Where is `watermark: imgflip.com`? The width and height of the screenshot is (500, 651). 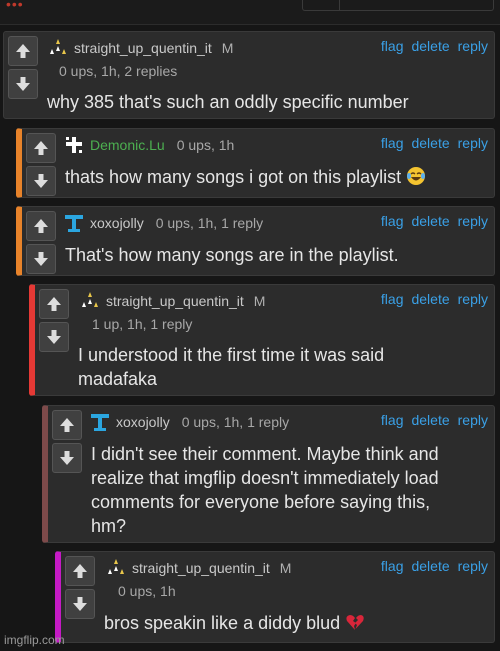 watermark: imgflip.com is located at coordinates (34, 640).